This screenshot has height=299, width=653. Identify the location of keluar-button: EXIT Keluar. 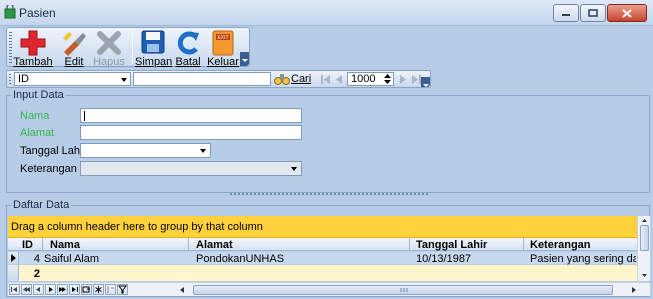
(223, 48).